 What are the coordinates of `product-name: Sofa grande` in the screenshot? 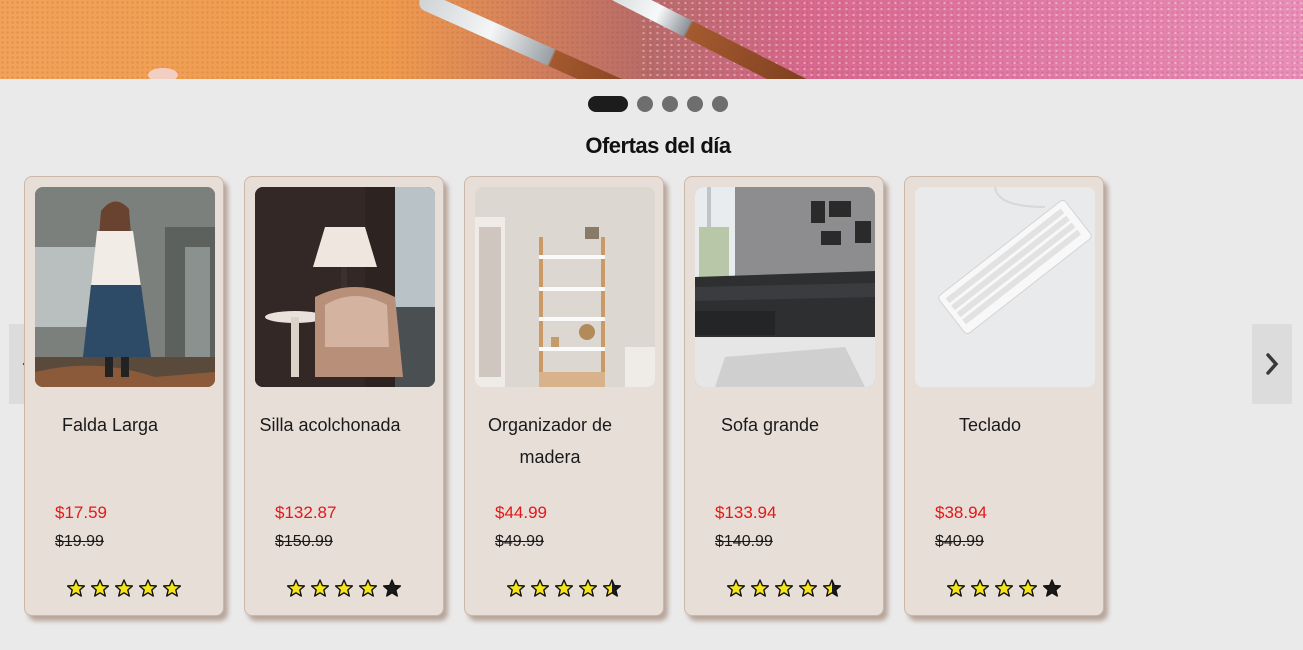 It's located at (770, 425).